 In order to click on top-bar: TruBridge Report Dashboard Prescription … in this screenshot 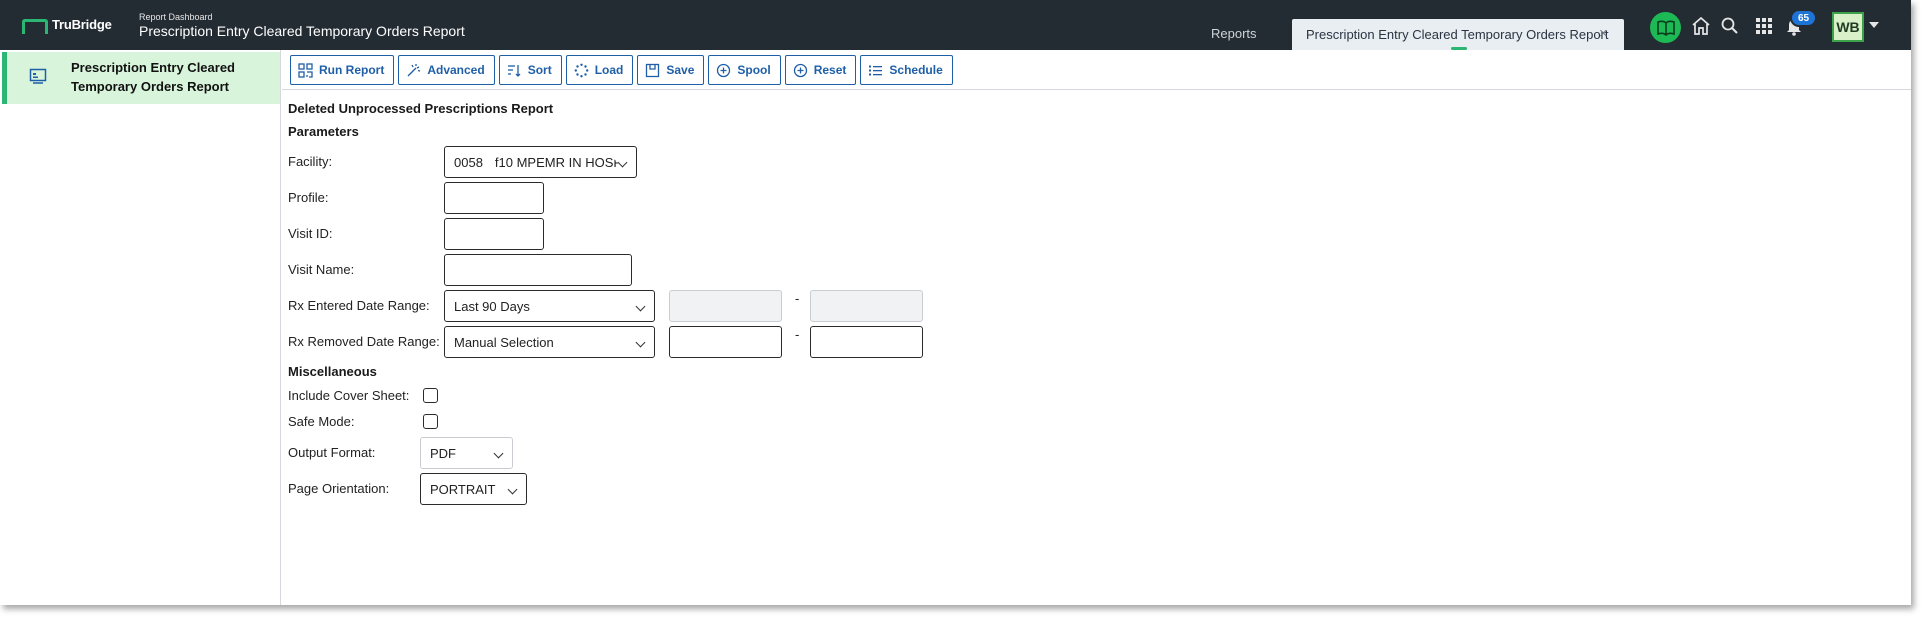, I will do `click(955, 25)`.